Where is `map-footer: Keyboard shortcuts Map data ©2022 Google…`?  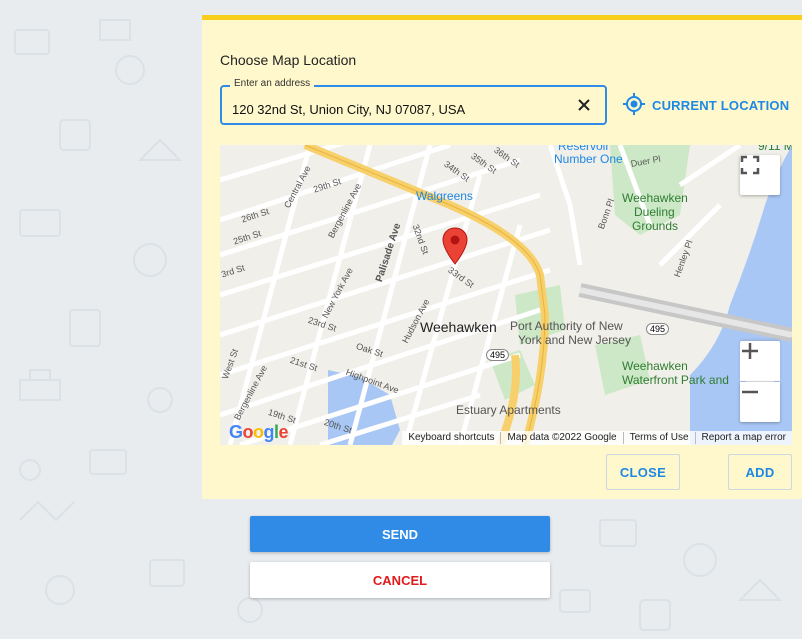 map-footer: Keyboard shortcuts Map data ©2022 Google… is located at coordinates (597, 438).